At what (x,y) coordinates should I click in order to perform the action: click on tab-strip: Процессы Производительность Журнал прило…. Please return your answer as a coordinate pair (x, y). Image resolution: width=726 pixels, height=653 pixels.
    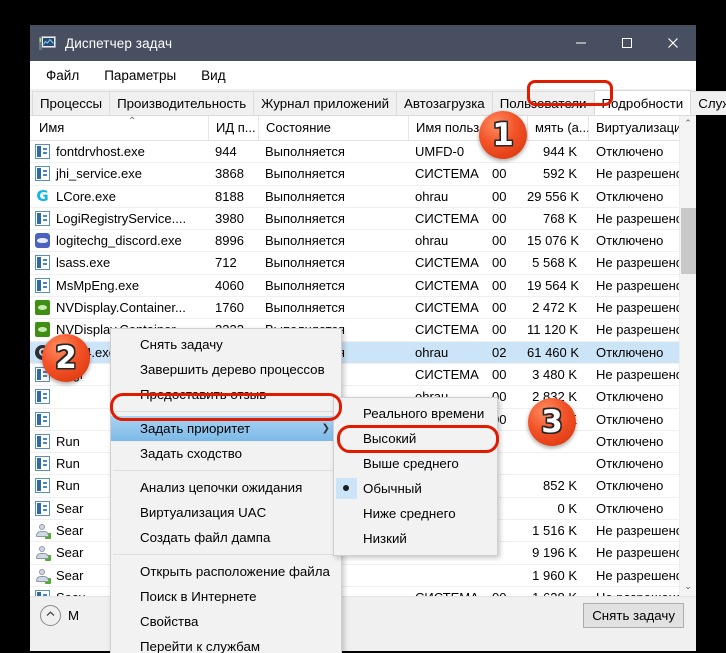
    Looking at the image, I should click on (378, 102).